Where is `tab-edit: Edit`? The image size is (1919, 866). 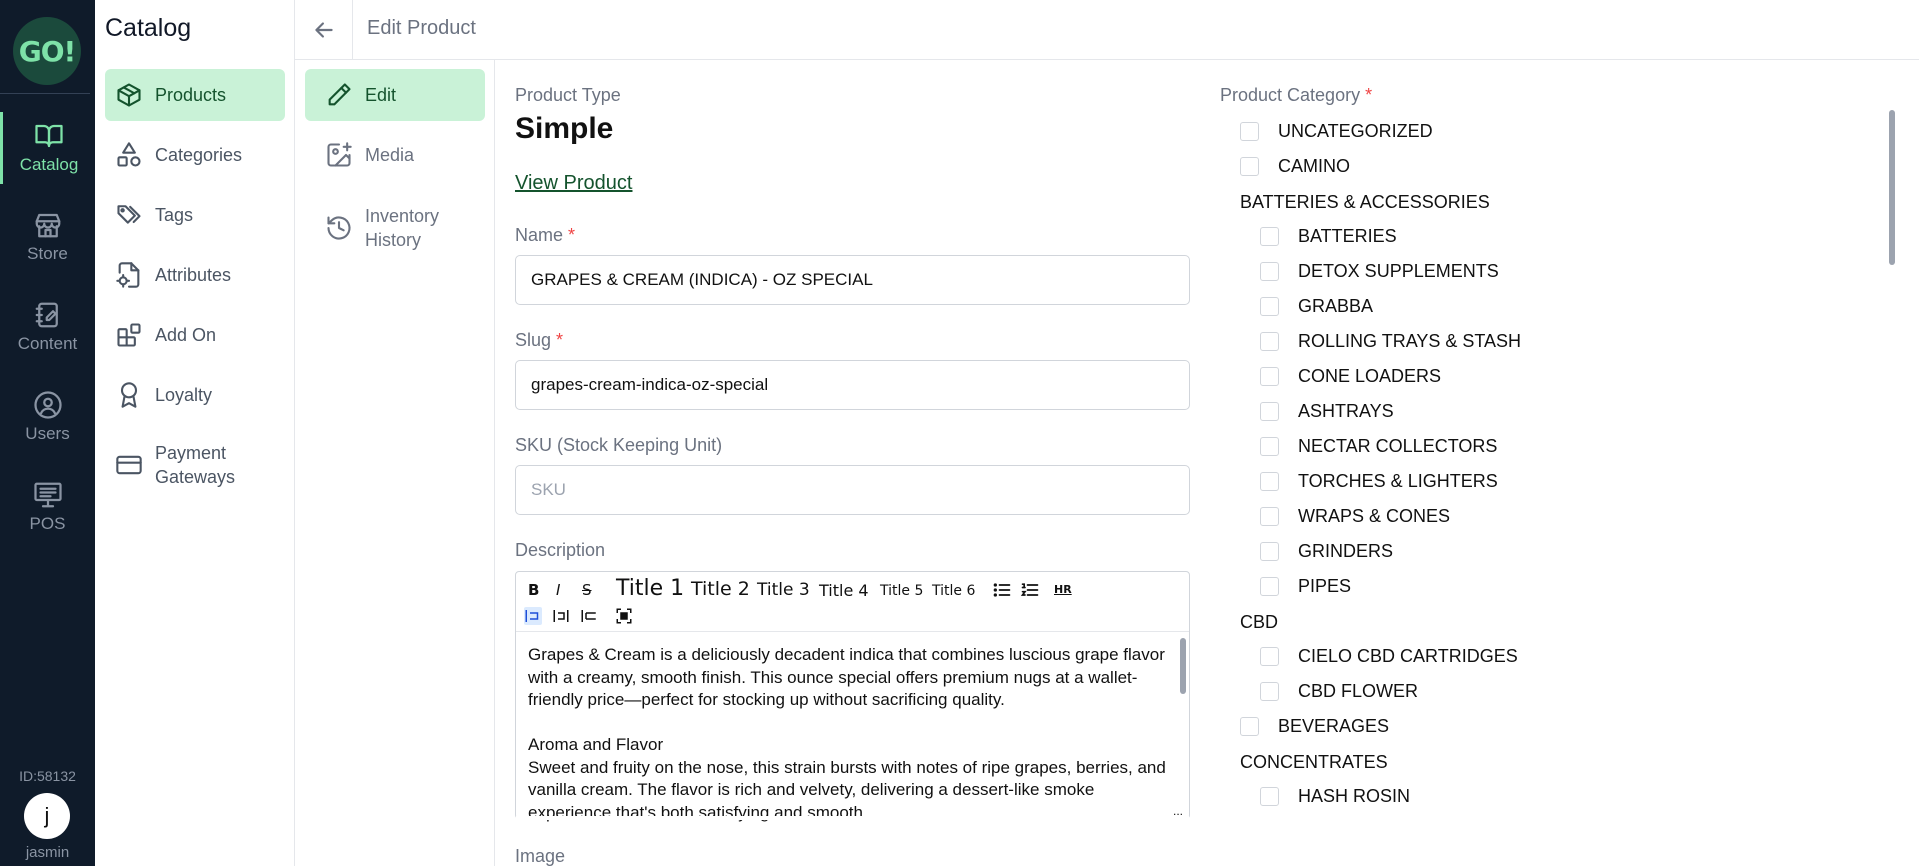
tab-edit: Edit is located at coordinates (395, 95).